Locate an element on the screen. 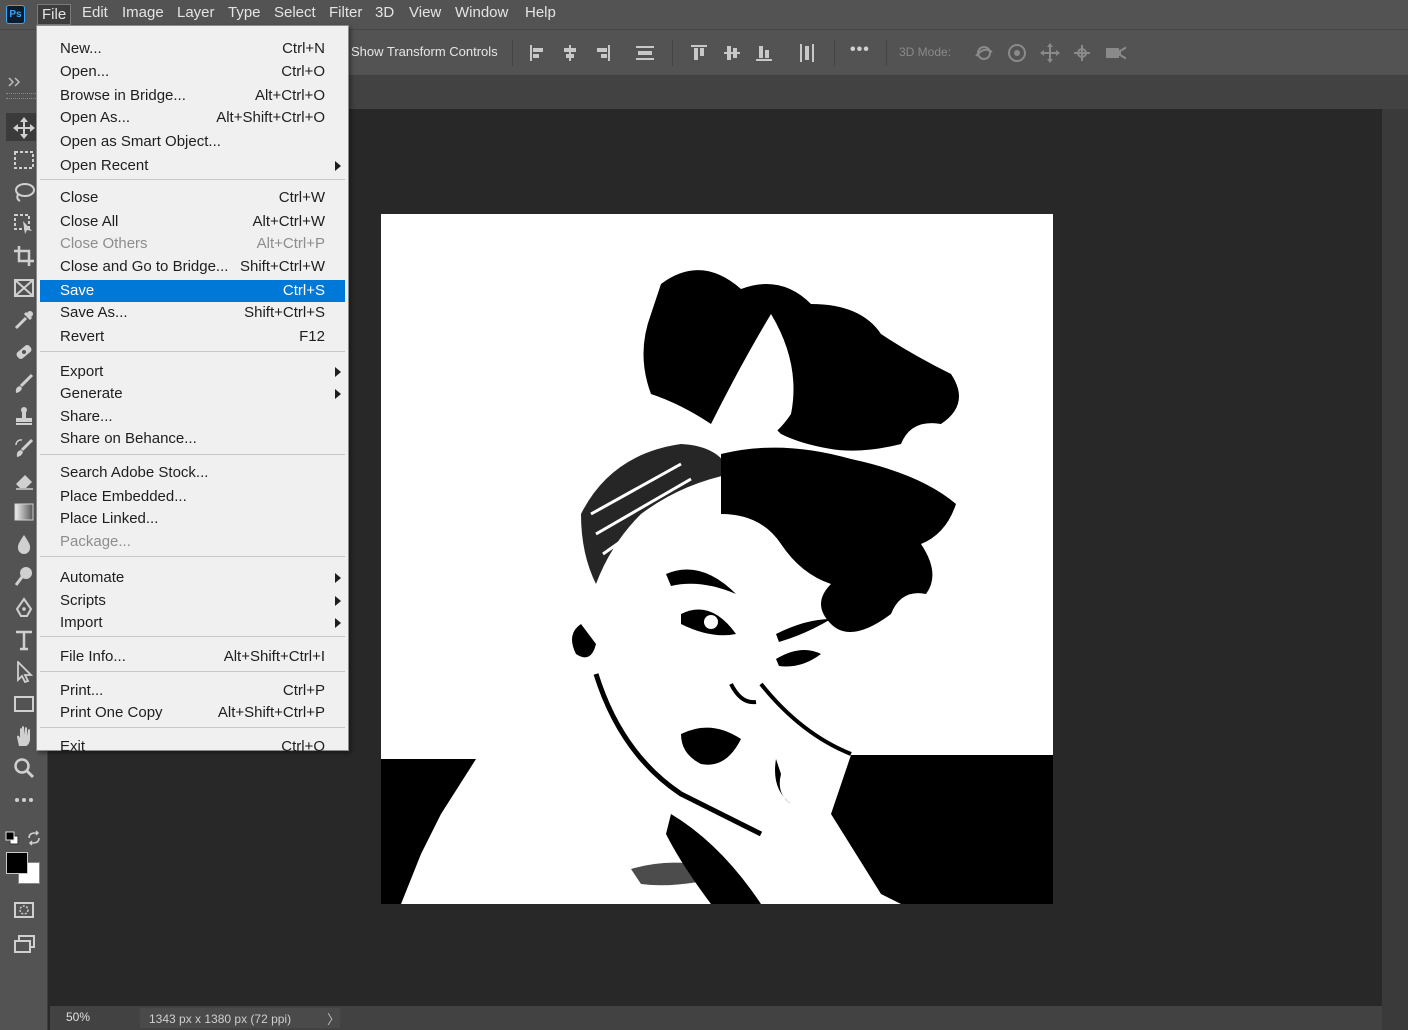 This screenshot has width=1408, height=1030. menu-item-export: Export is located at coordinates (192, 372).